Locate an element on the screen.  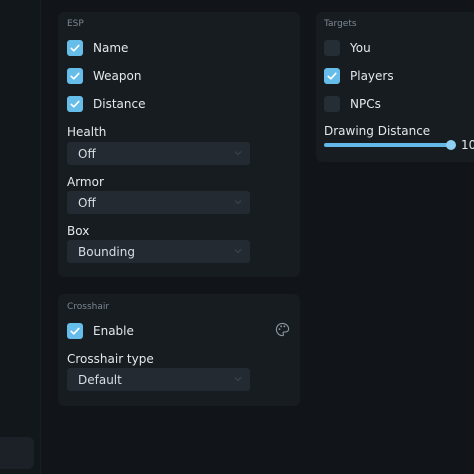
targets-players-label: Players is located at coordinates (372, 76).